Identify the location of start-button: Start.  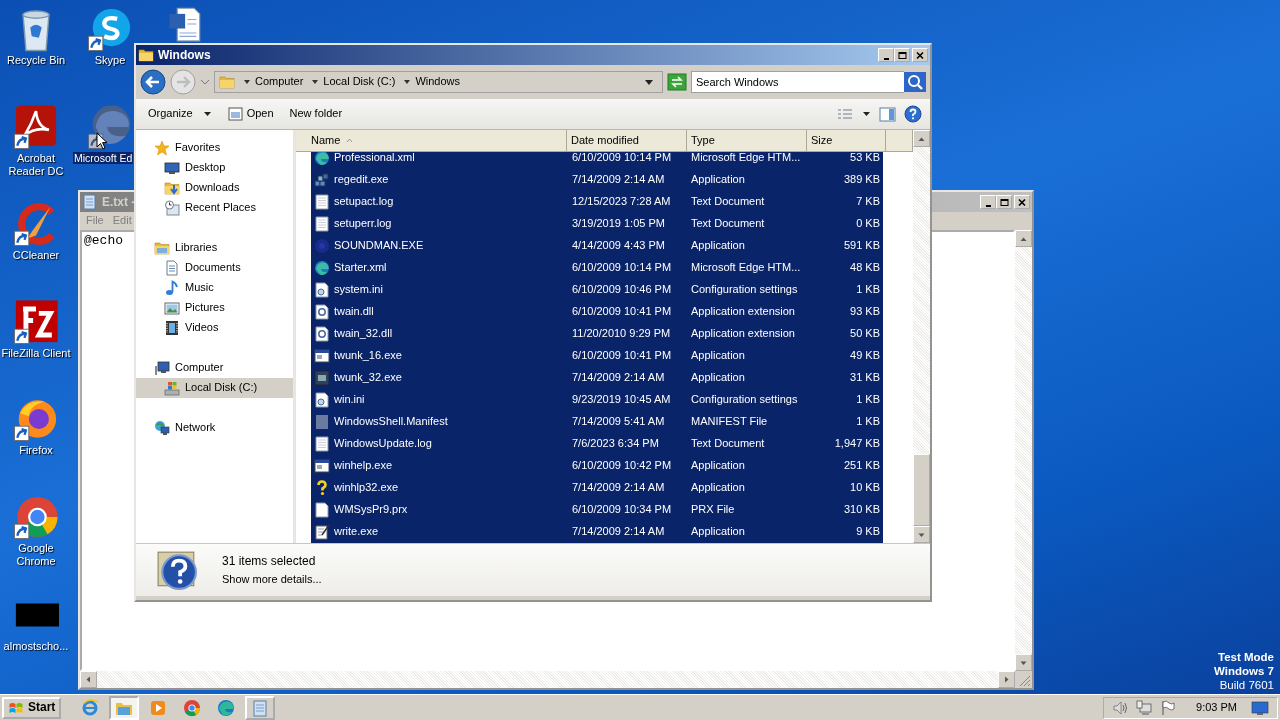
(32, 707).